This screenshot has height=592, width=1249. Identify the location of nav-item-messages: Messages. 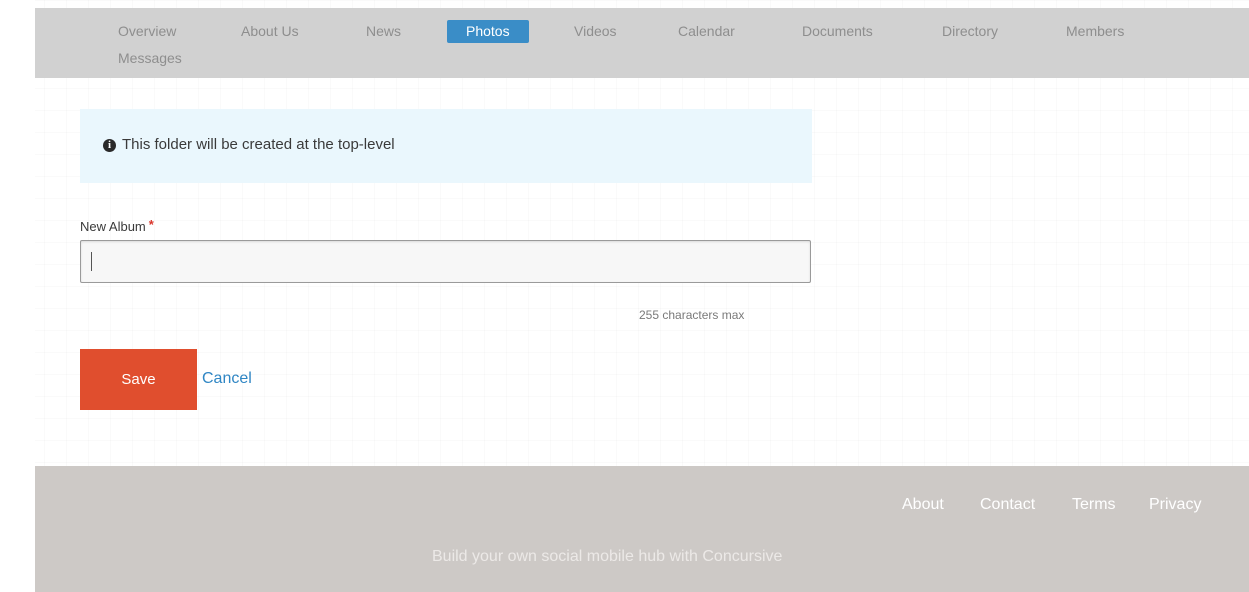
(150, 58).